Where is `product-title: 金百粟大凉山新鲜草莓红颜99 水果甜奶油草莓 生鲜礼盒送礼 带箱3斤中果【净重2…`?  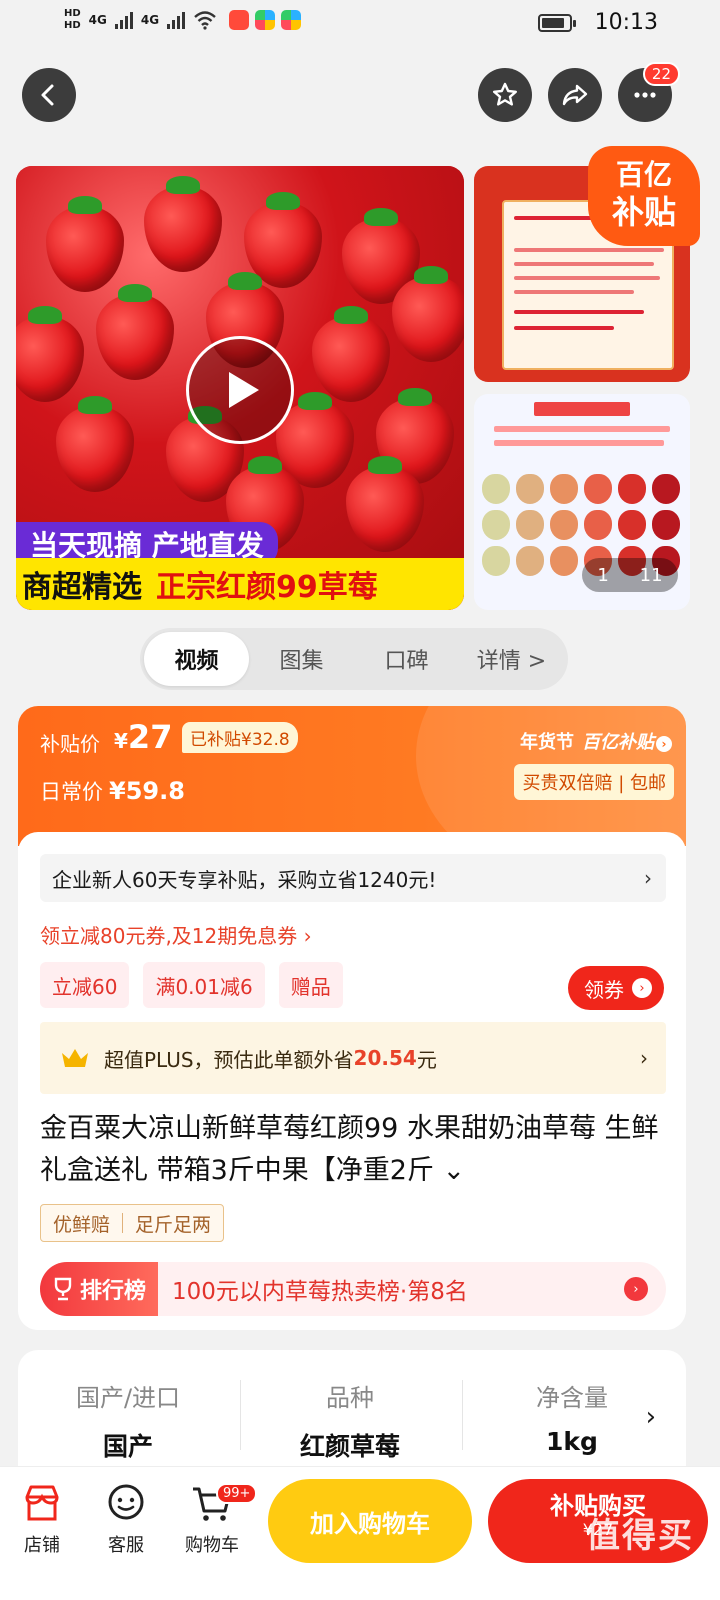 product-title: 金百粟大凉山新鲜草莓红颜99 水果甜奶油草莓 生鲜礼盒送礼 带箱3斤中果【净重2… is located at coordinates (353, 1150).